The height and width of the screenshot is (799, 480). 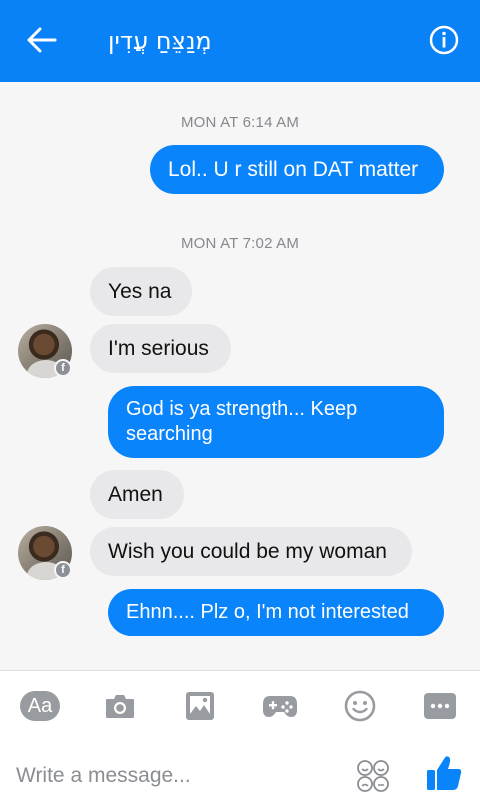 What do you see at coordinates (240, 706) in the screenshot?
I see `composer-toolbar: Aa` at bounding box center [240, 706].